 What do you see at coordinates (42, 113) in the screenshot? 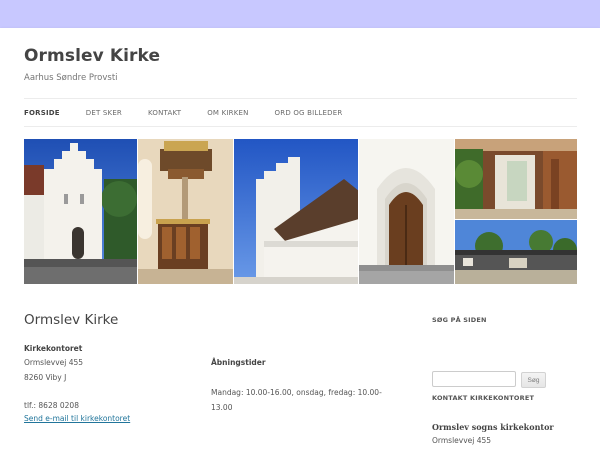
I see `nav-item-forside: FORSIDE` at bounding box center [42, 113].